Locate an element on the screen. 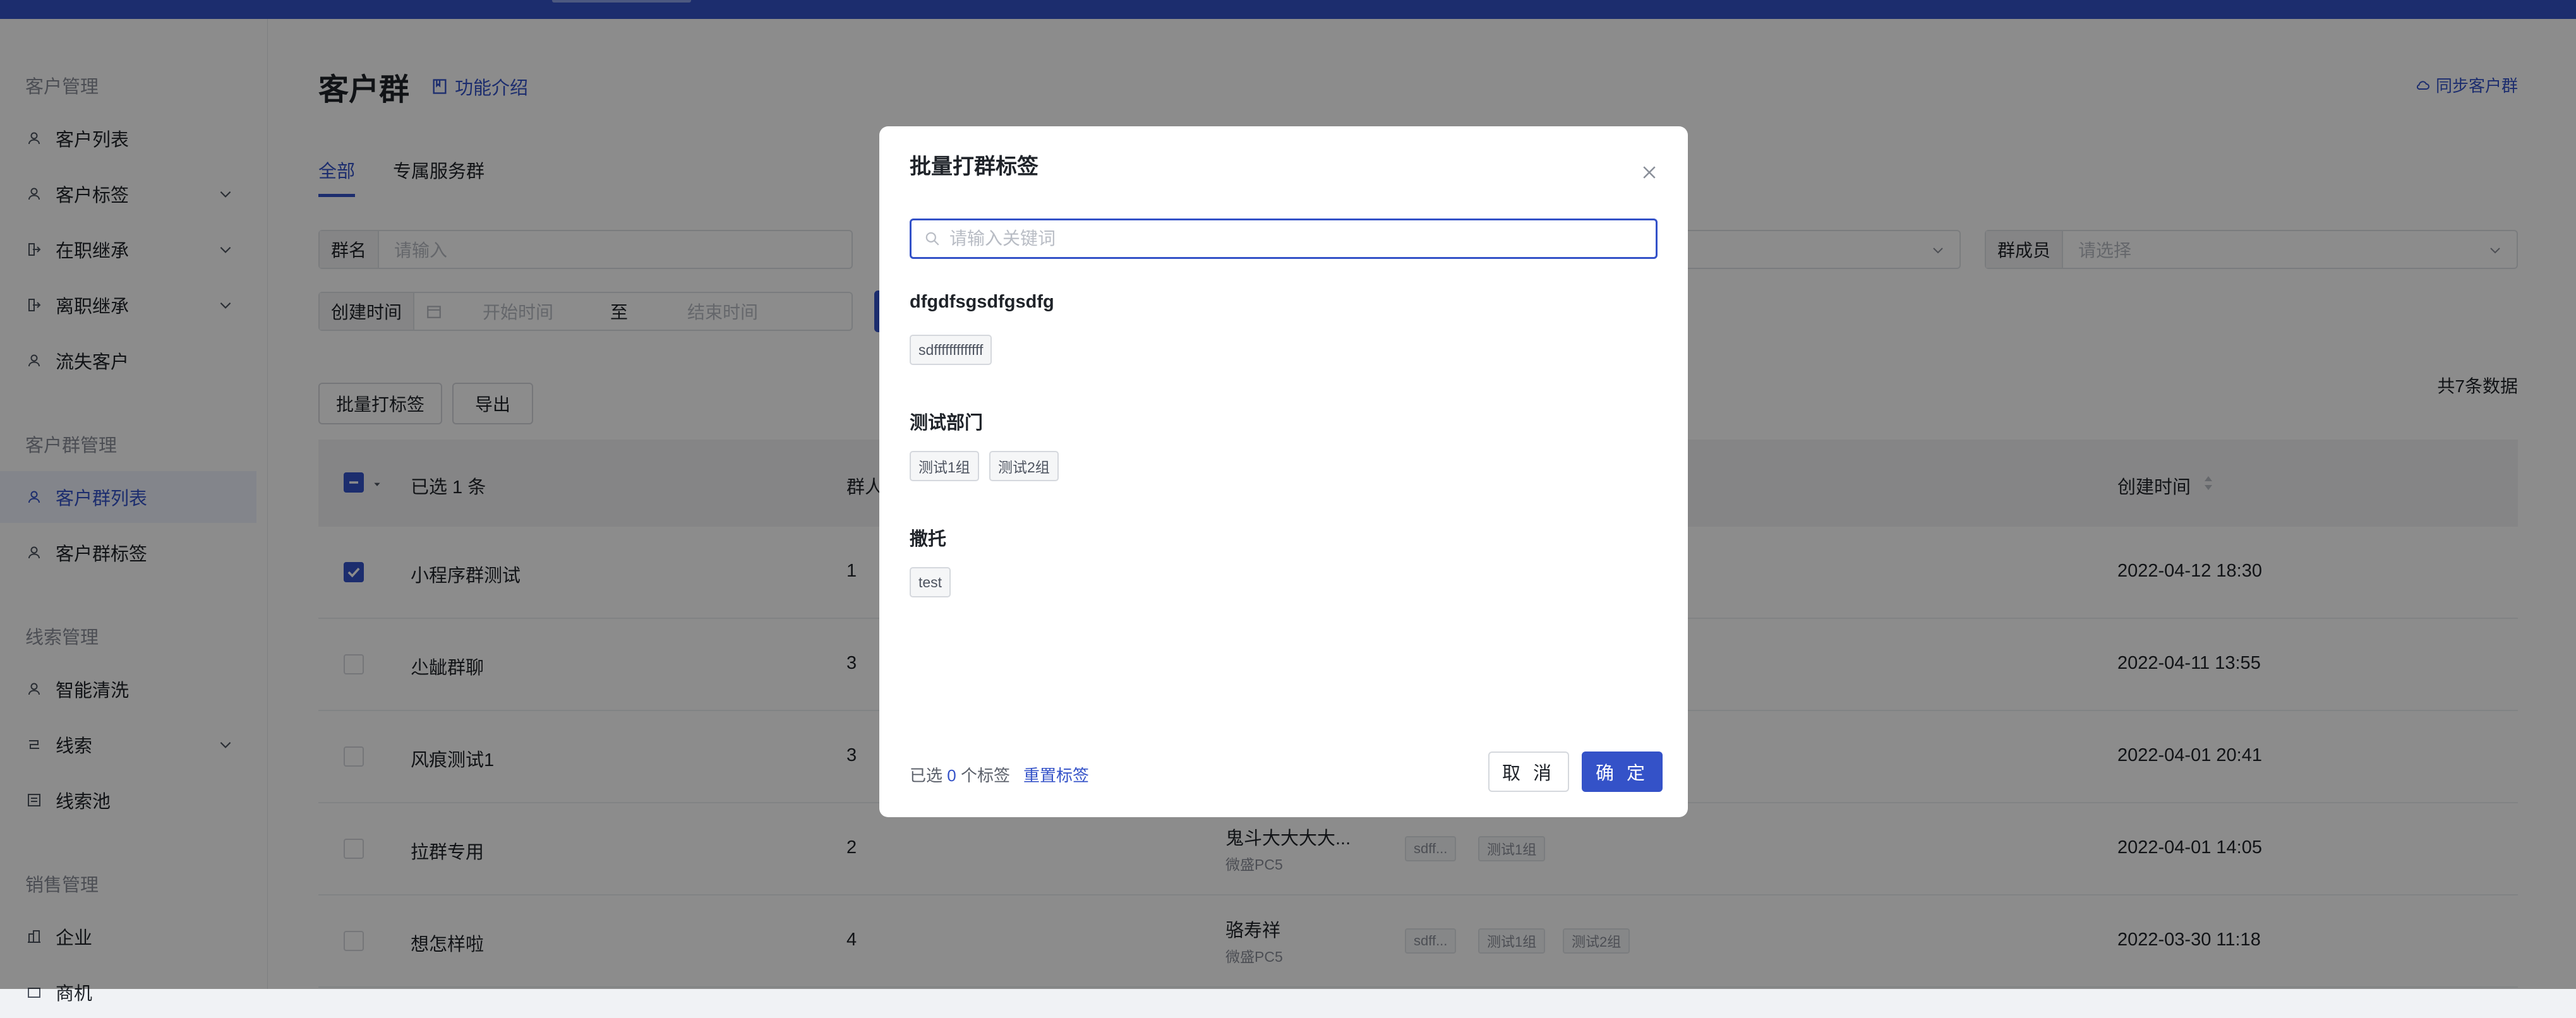 The height and width of the screenshot is (1018, 2576). search-icon is located at coordinates (932, 239).